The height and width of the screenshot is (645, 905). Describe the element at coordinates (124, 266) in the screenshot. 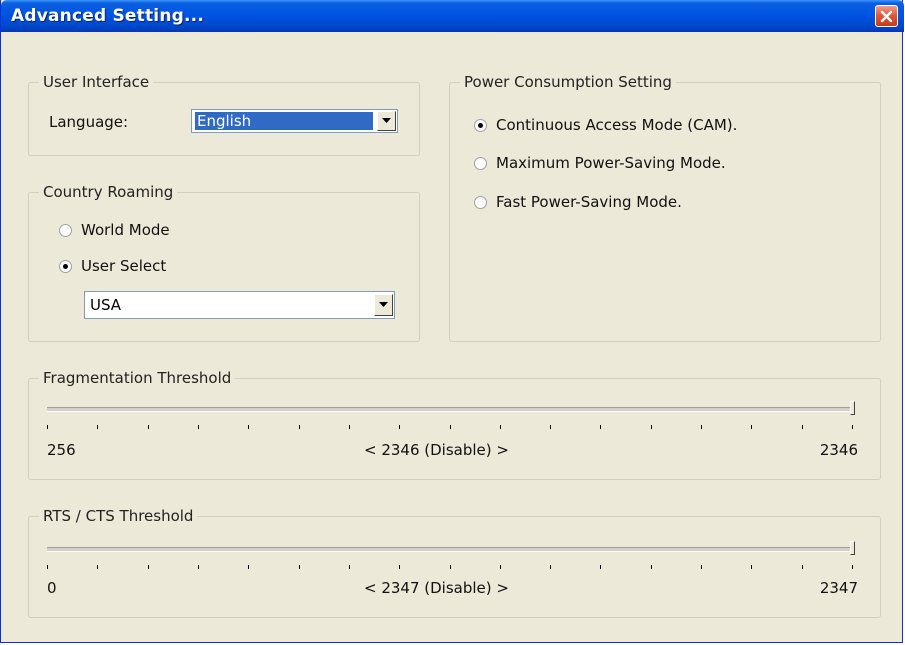

I see `user-select-label: User Select` at that location.